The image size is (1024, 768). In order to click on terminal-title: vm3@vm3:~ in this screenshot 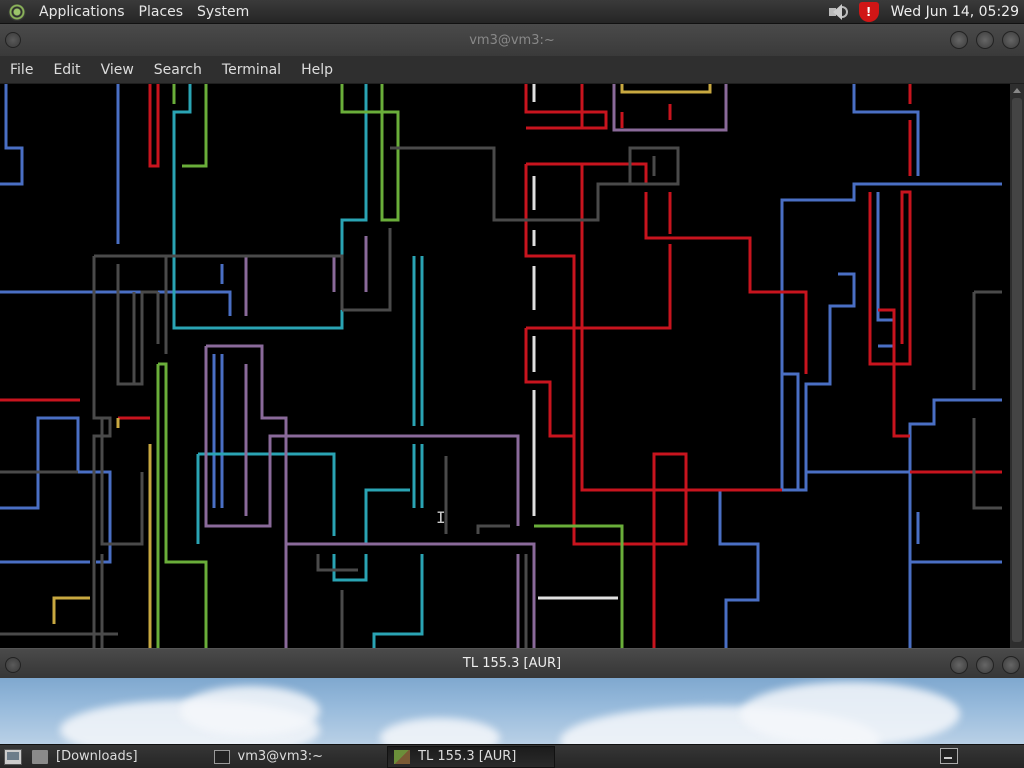, I will do `click(512, 40)`.